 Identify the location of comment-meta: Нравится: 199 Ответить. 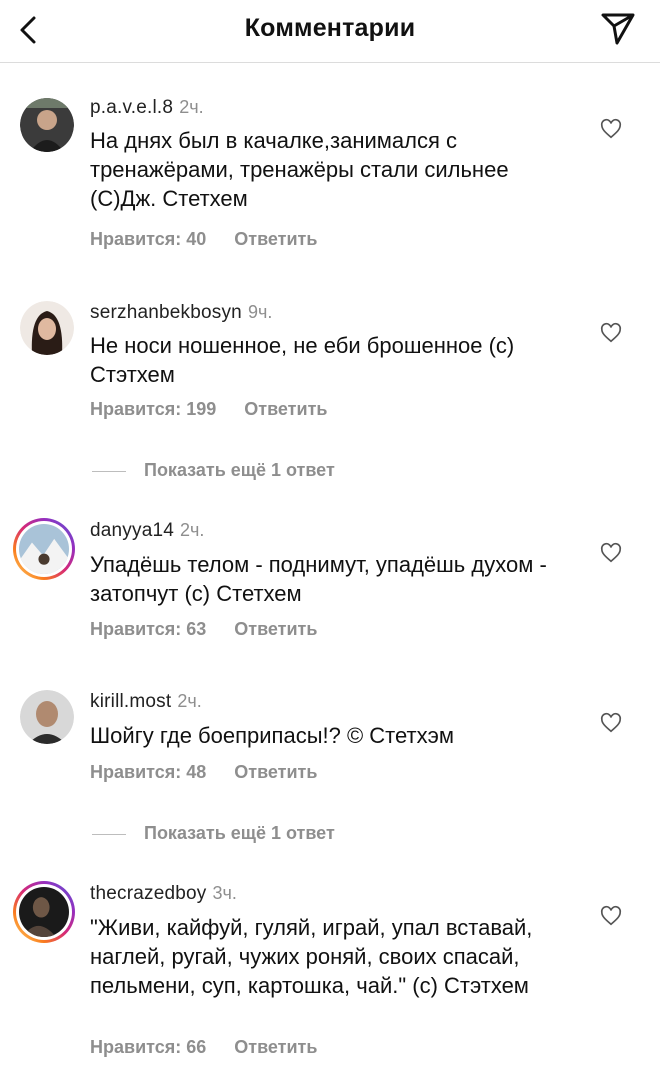
(208, 409).